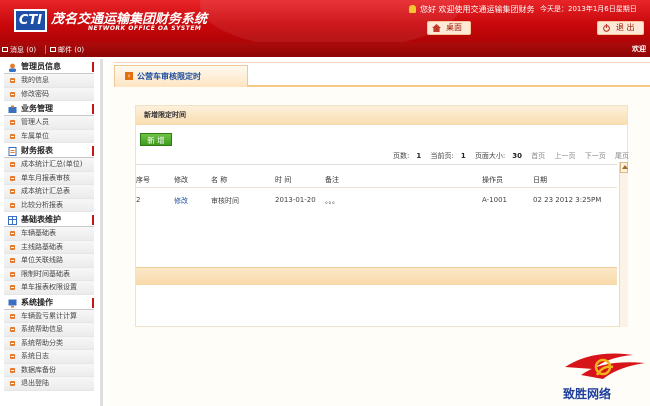 This screenshot has height=406, width=650. Describe the element at coordinates (606, 28) in the screenshot. I see `power-icon` at that location.